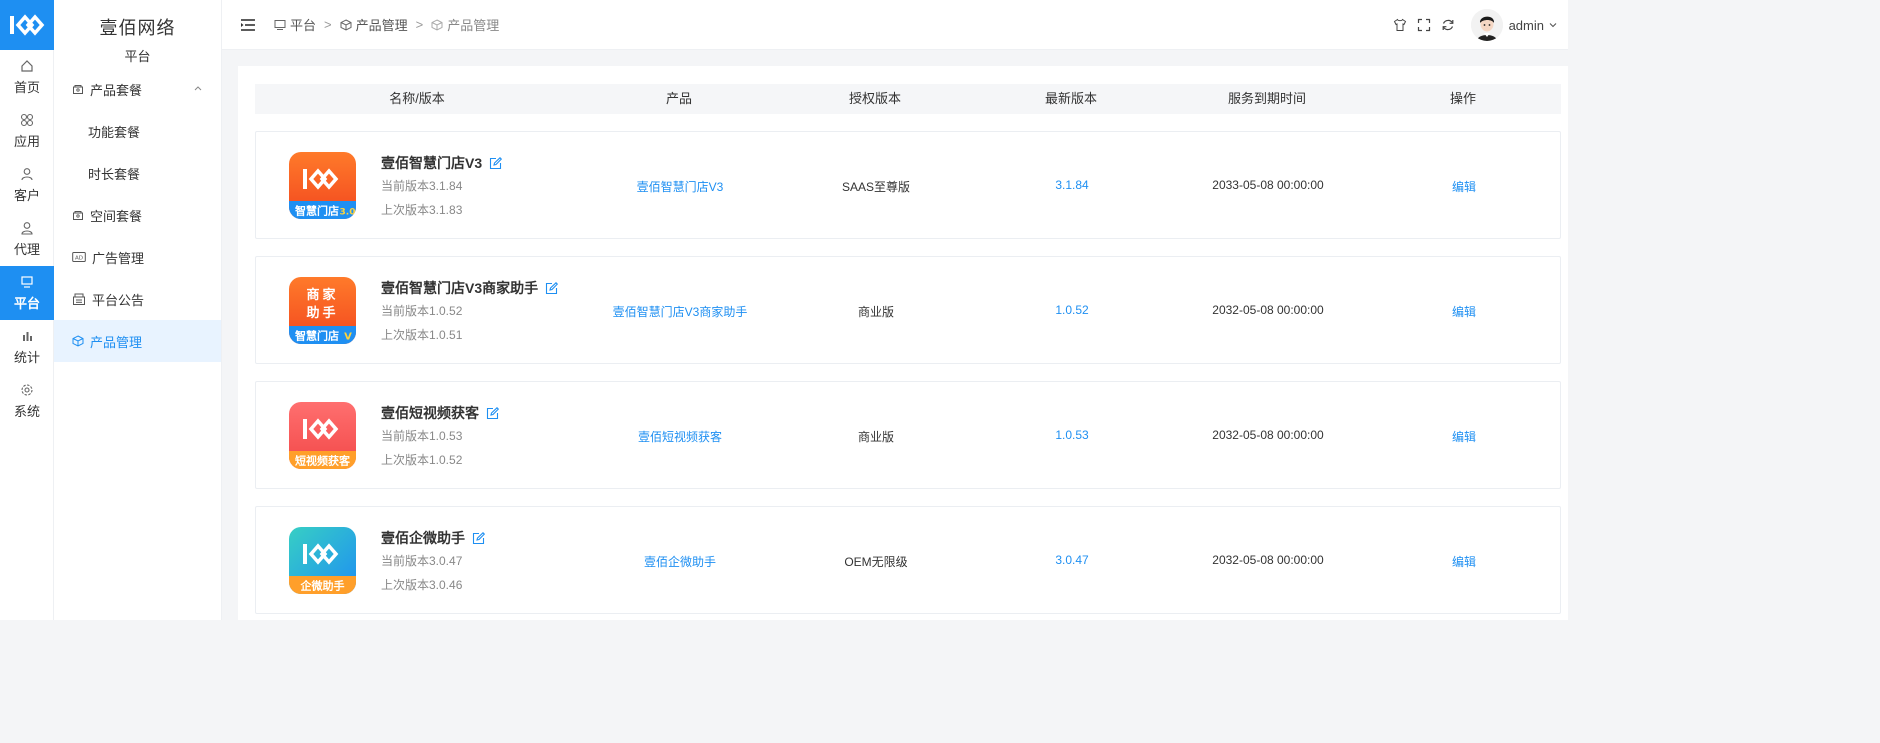 This screenshot has height=743, width=1880. What do you see at coordinates (322, 295) in the screenshot?
I see `app-icon-mark: 商家` at bounding box center [322, 295].